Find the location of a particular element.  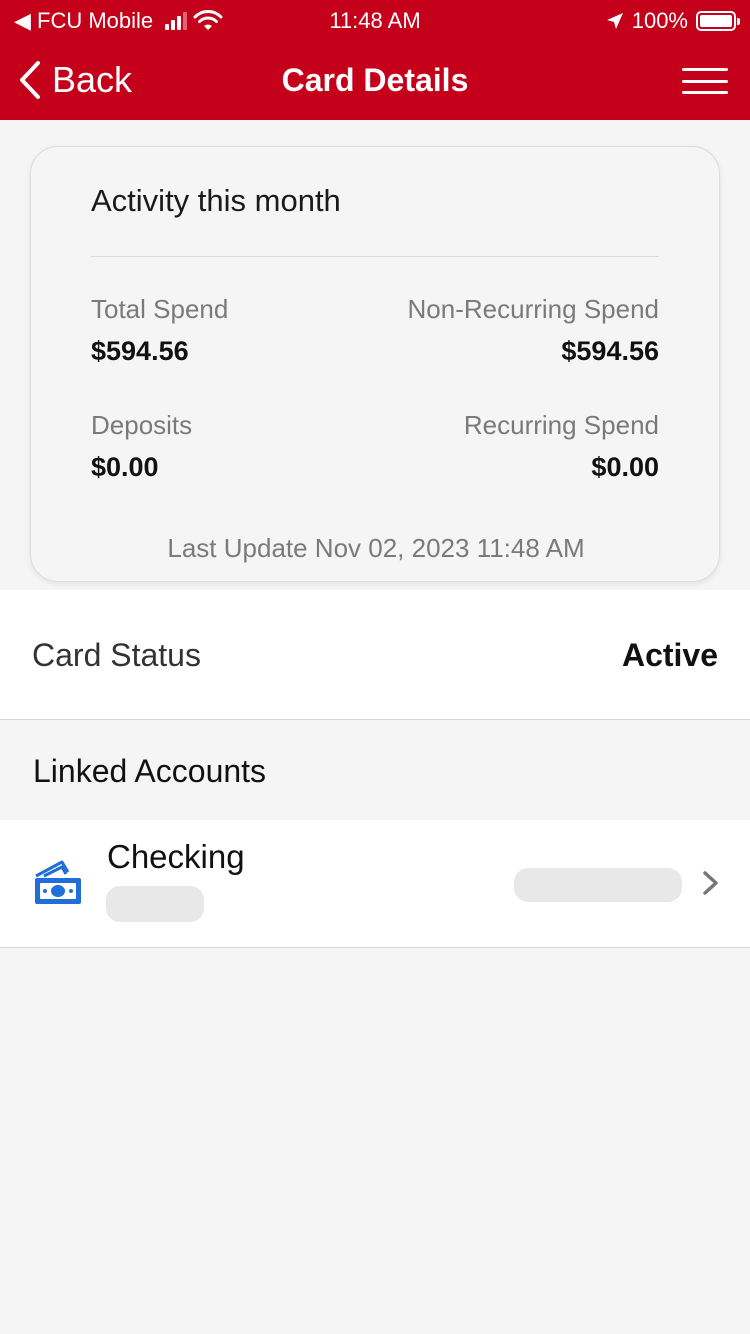

deposits-value: $0.00 is located at coordinates (125, 467).